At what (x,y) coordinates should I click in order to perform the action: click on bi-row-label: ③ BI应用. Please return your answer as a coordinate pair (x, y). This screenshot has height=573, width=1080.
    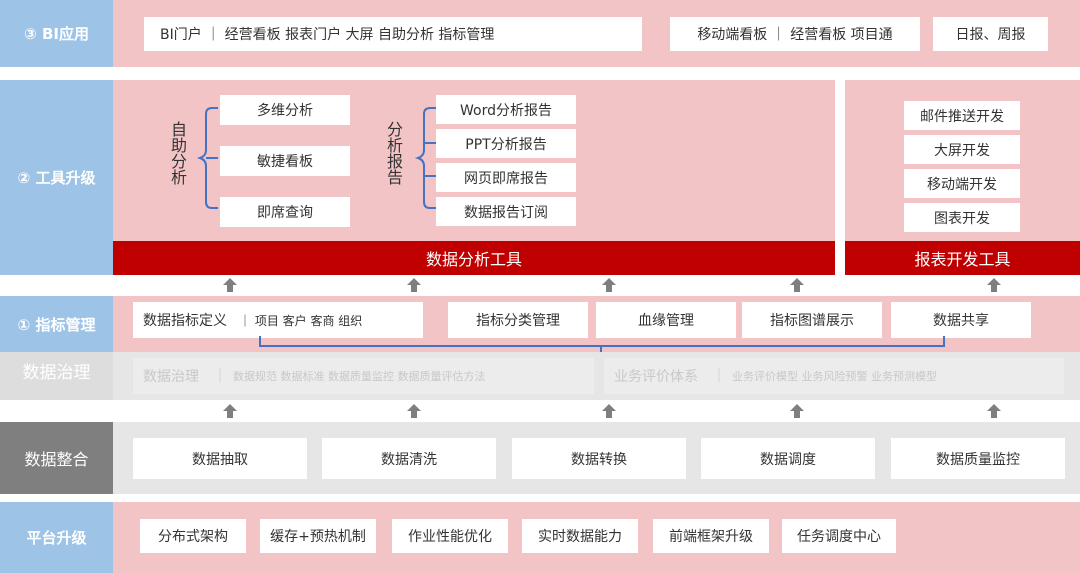
    Looking at the image, I should click on (56, 33).